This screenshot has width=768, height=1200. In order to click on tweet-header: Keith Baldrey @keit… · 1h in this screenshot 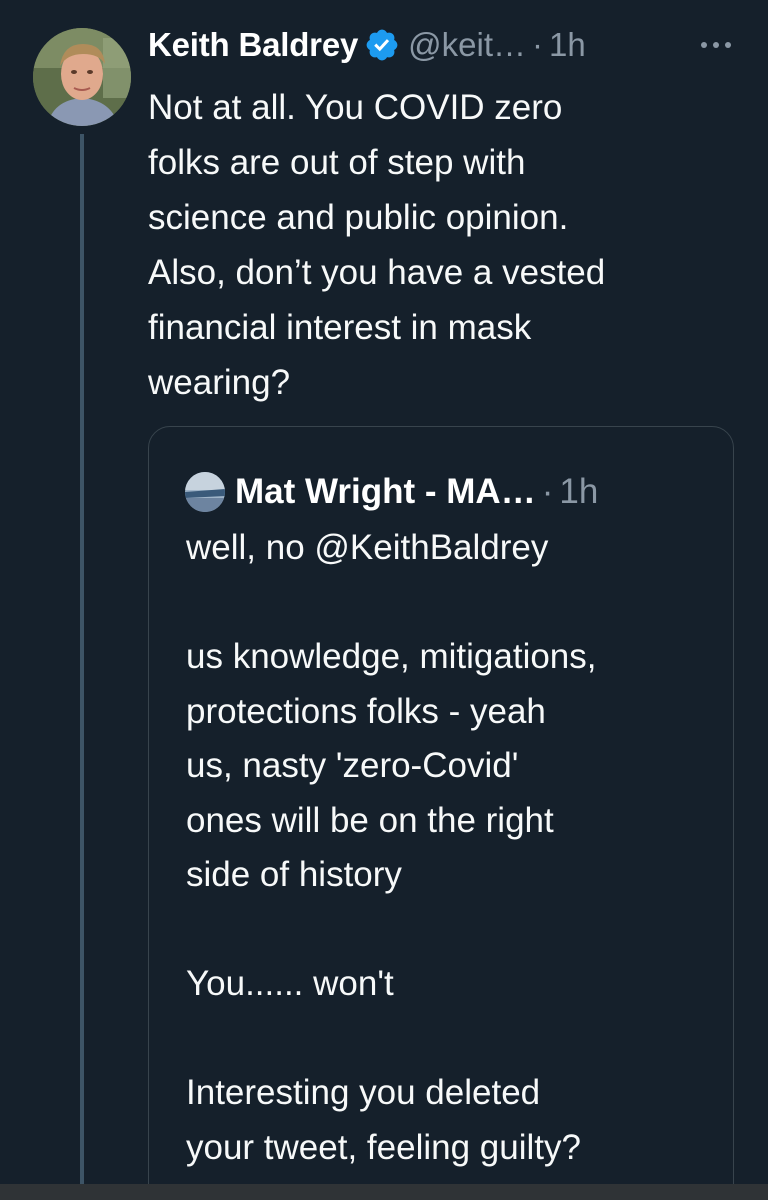, I will do `click(367, 45)`.